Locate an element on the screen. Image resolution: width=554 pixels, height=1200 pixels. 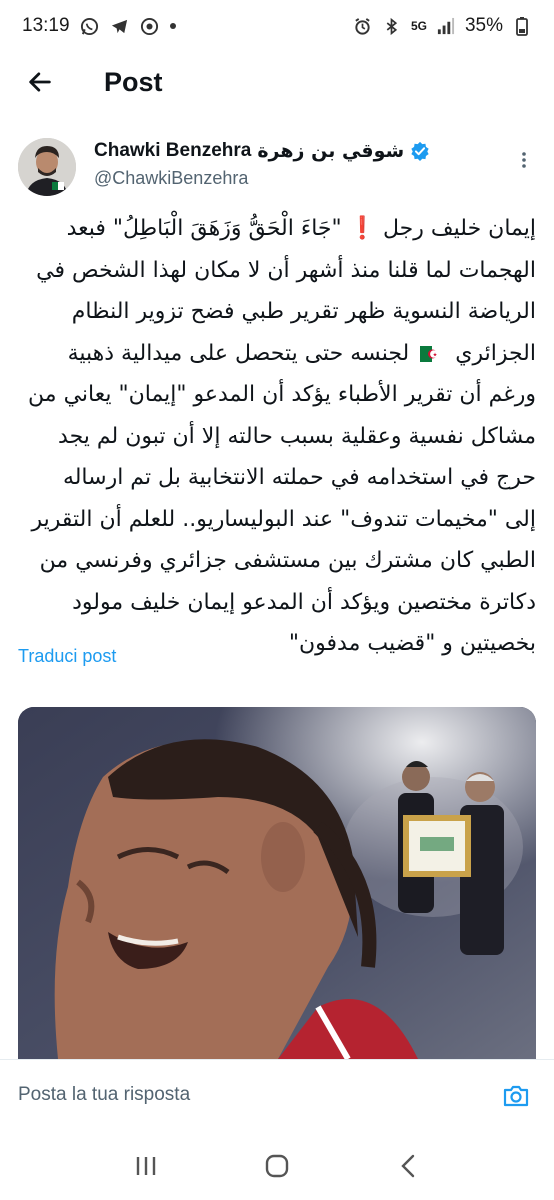
camera-button is located at coordinates (516, 1096).